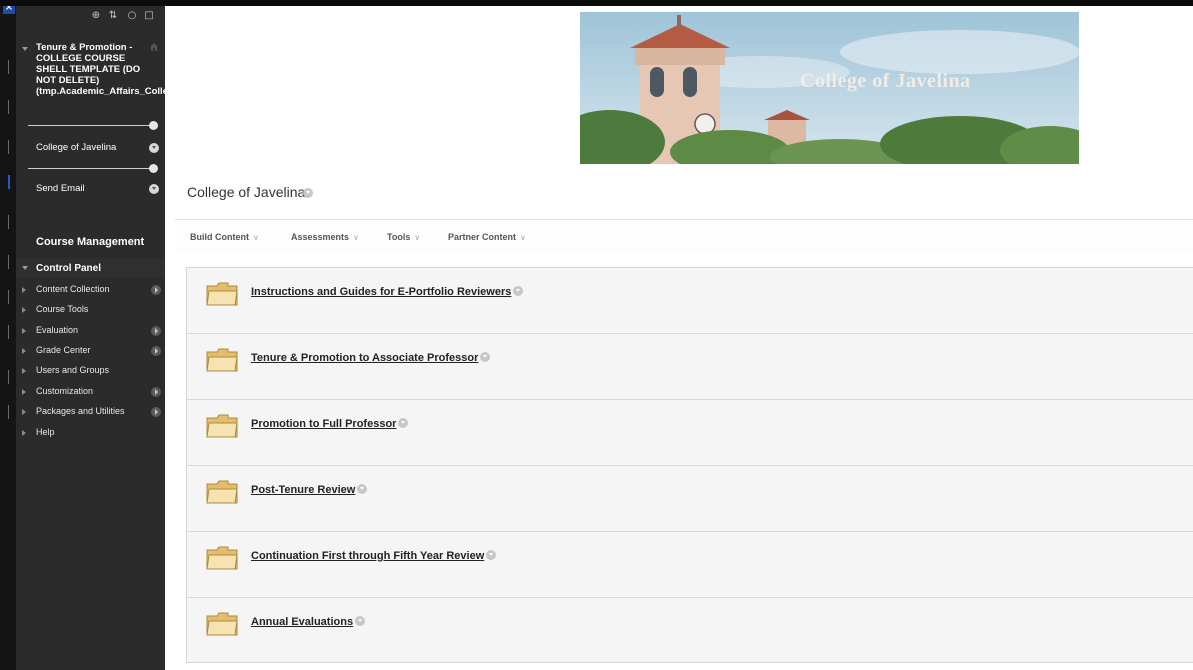 This screenshot has height=670, width=1193. I want to click on sidebar-toolbar: ⊕ ⇅ ○ □, so click(90, 18).